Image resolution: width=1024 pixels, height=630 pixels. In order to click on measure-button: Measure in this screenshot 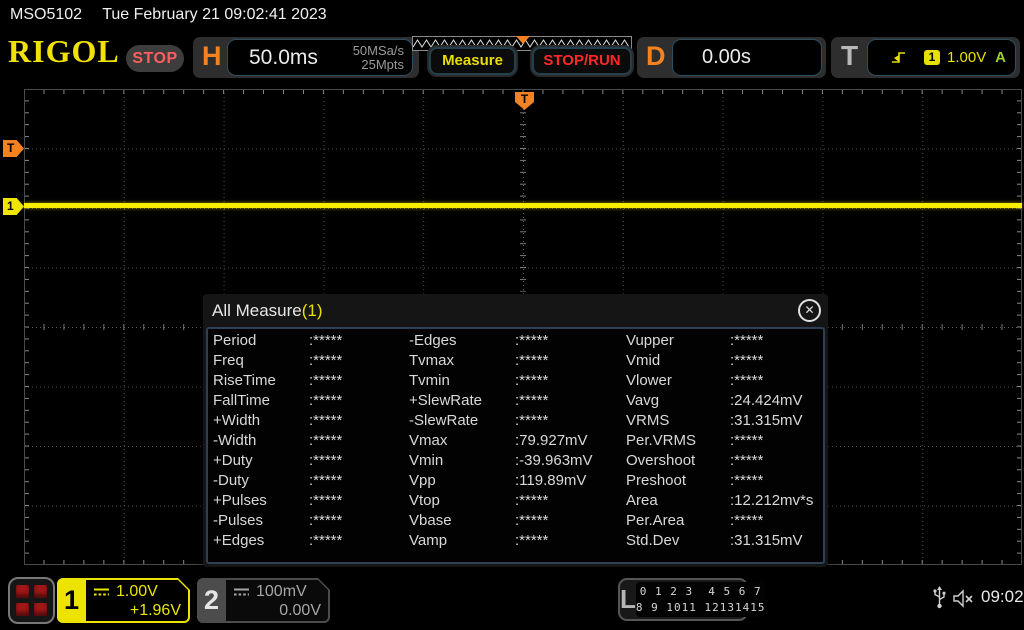, I will do `click(472, 61)`.